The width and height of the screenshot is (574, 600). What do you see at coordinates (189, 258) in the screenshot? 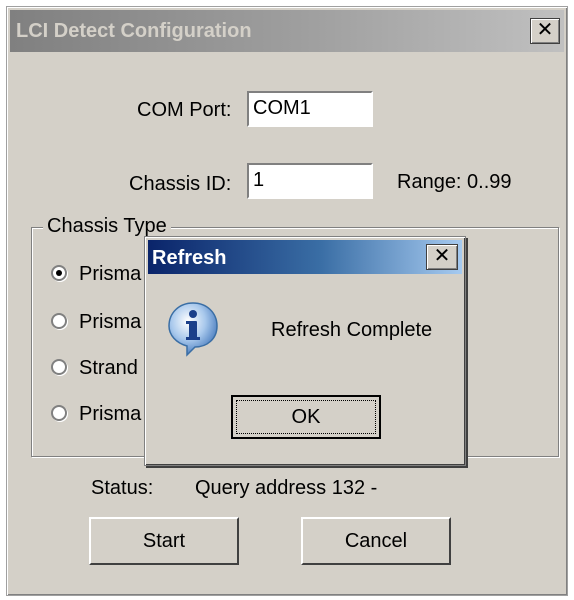
I see `dialog-title: Refresh` at bounding box center [189, 258].